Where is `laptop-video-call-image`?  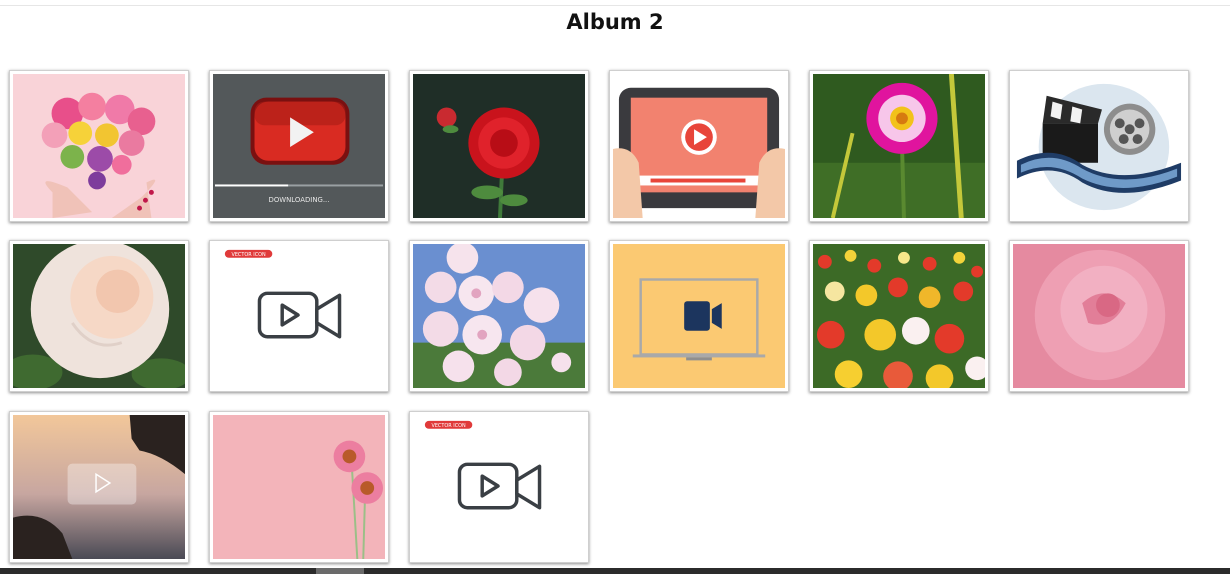
laptop-video-call-image is located at coordinates (699, 316).